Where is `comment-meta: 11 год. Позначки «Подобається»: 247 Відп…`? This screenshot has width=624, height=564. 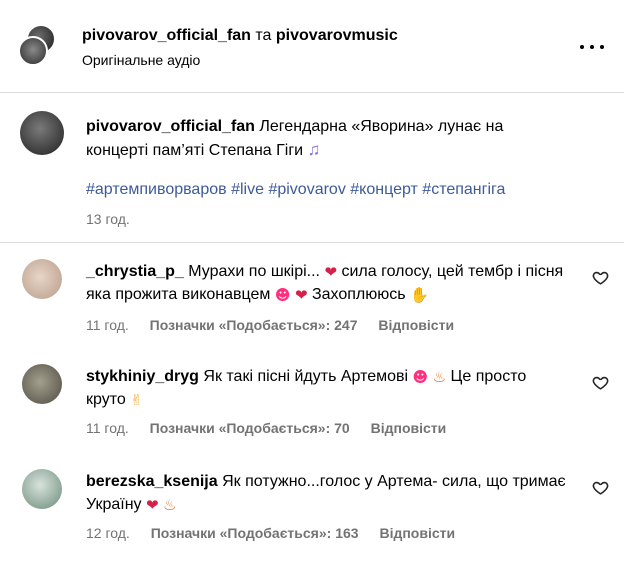 comment-meta: 11 год. Позначки «Подобається»: 247 Відп… is located at coordinates (278, 325).